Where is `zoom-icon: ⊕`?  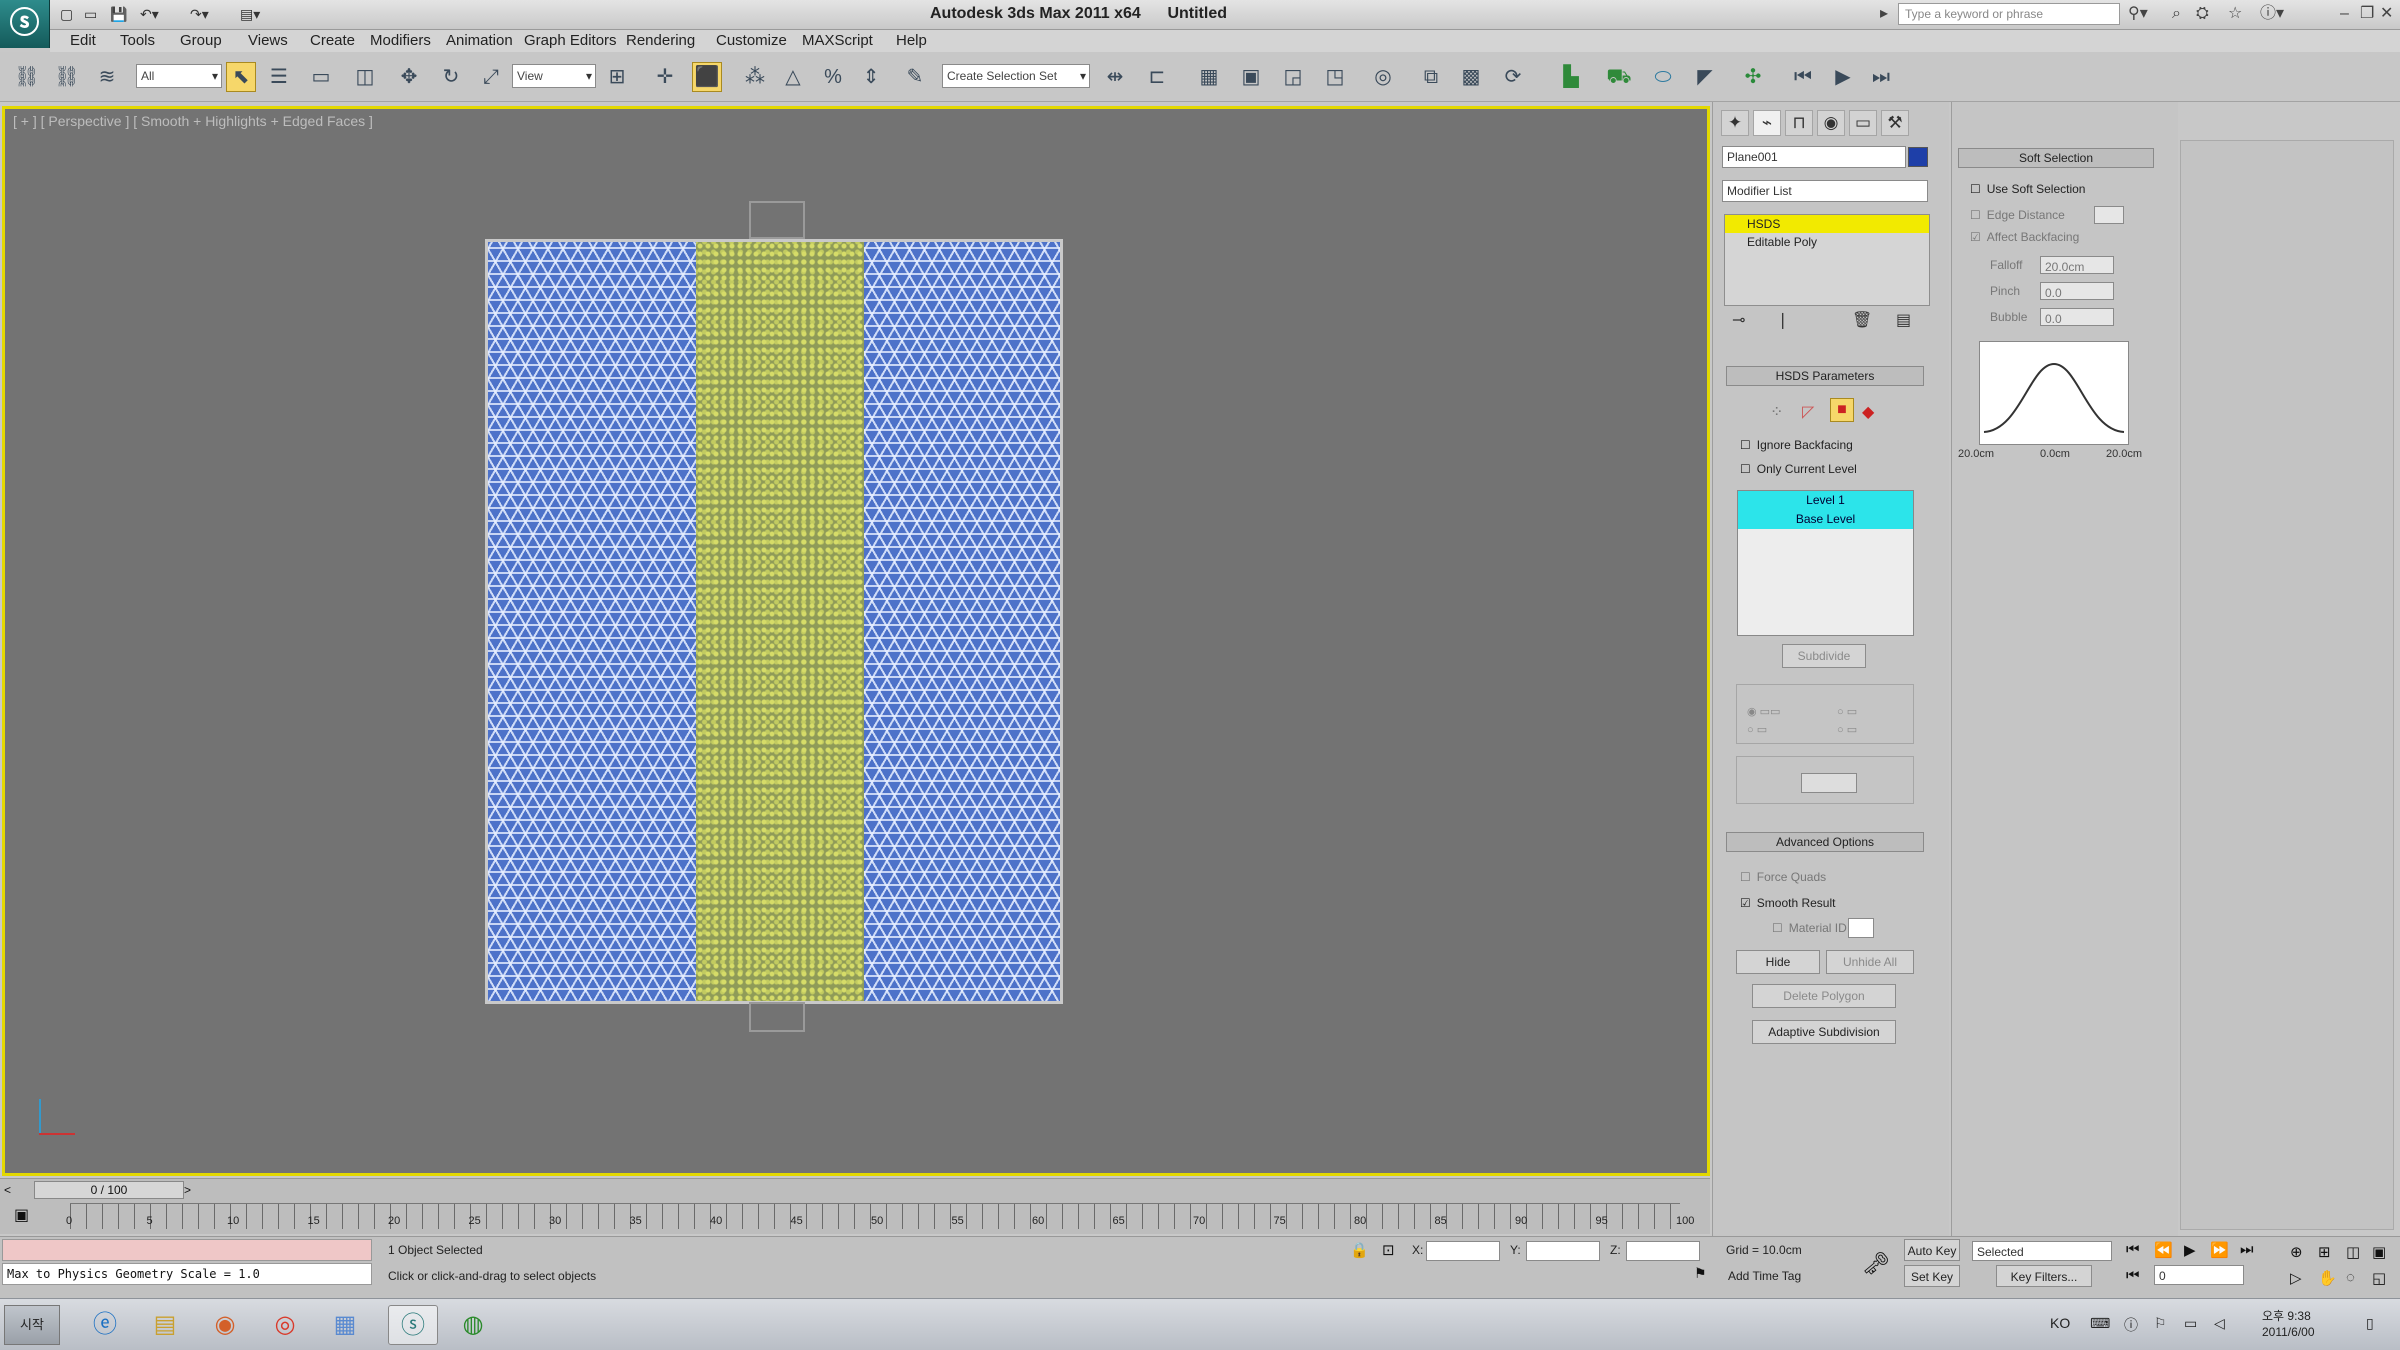
zoom-icon: ⊕ is located at coordinates (2296, 1252).